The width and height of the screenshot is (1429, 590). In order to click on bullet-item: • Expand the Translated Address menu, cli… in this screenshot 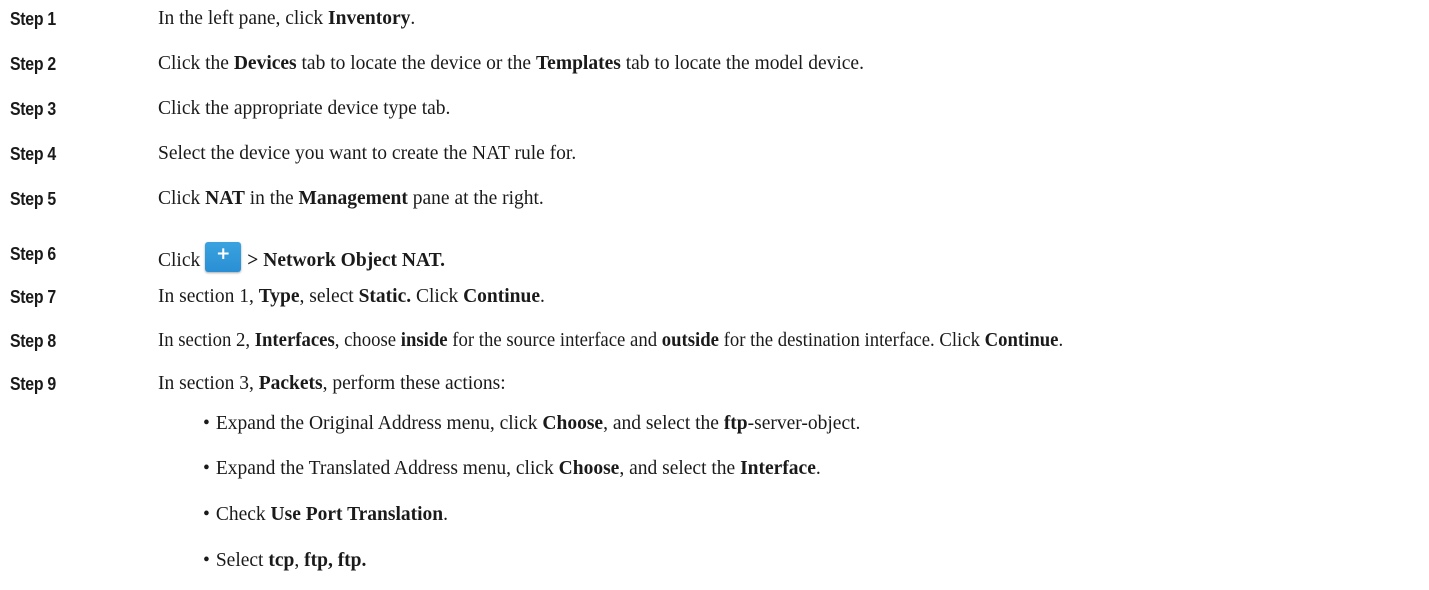, I will do `click(714, 469)`.